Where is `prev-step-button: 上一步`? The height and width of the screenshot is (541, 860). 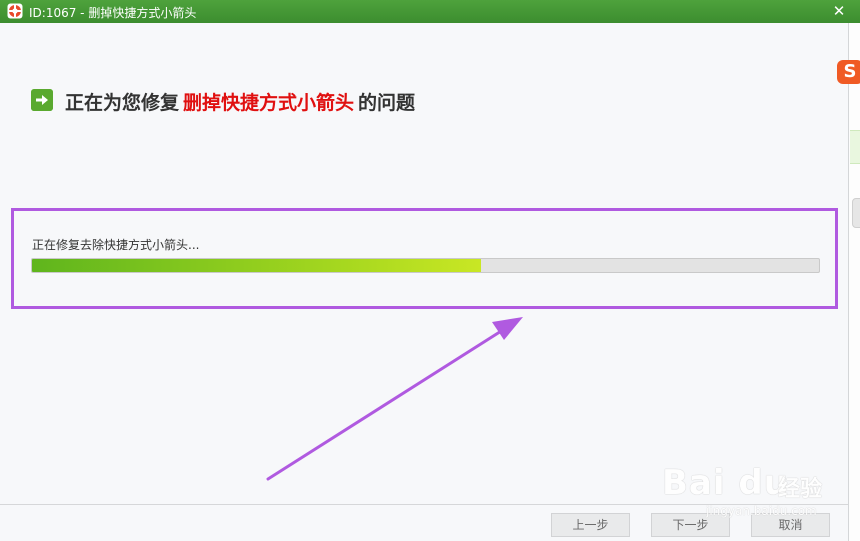
prev-step-button: 上一步 is located at coordinates (590, 525).